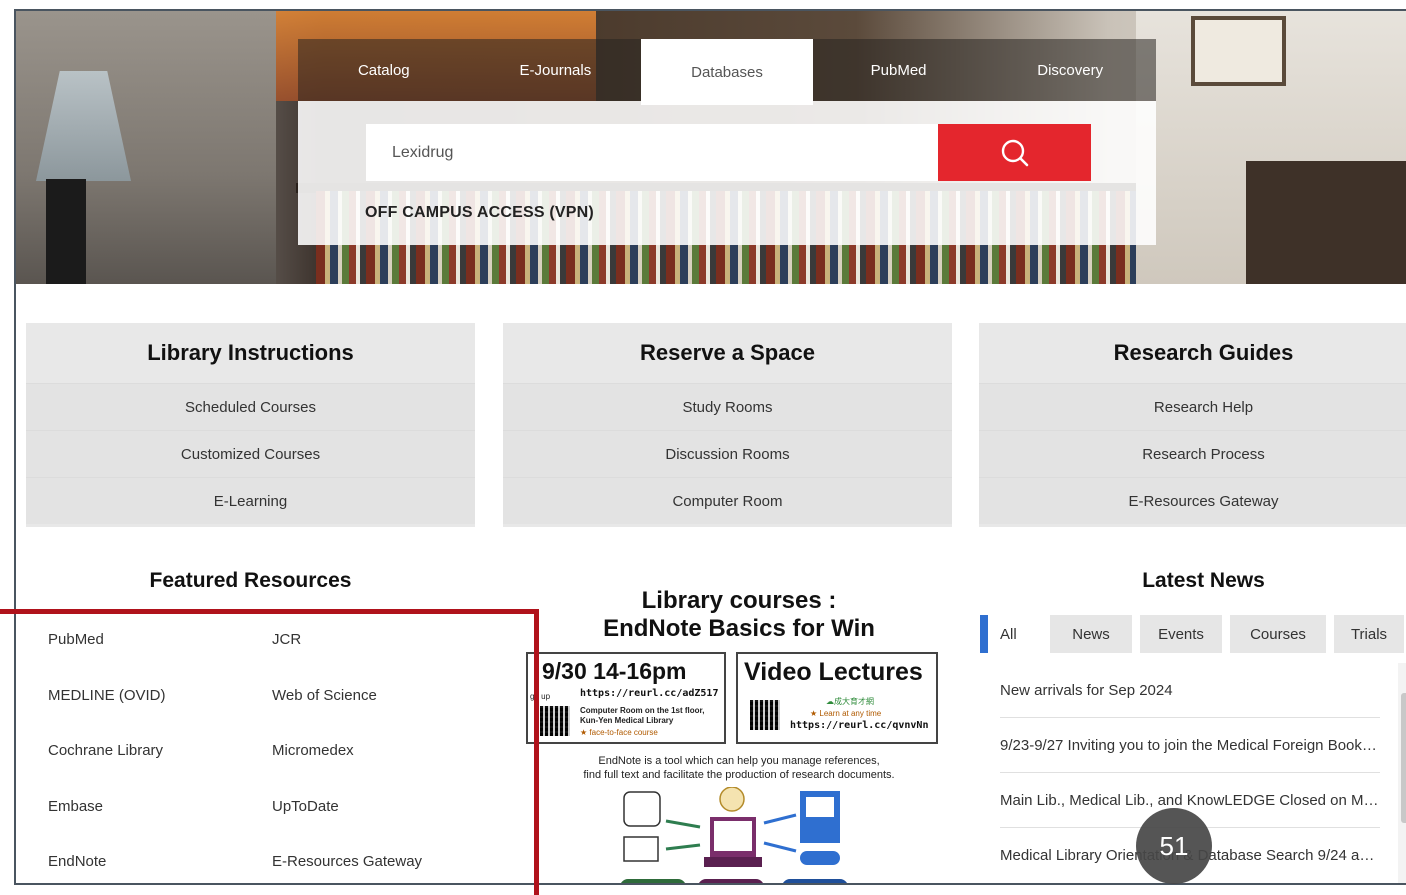 Image resolution: width=1406 pixels, height=895 pixels. Describe the element at coordinates (305, 806) in the screenshot. I see `resource-uptodate: UpToDate` at that location.